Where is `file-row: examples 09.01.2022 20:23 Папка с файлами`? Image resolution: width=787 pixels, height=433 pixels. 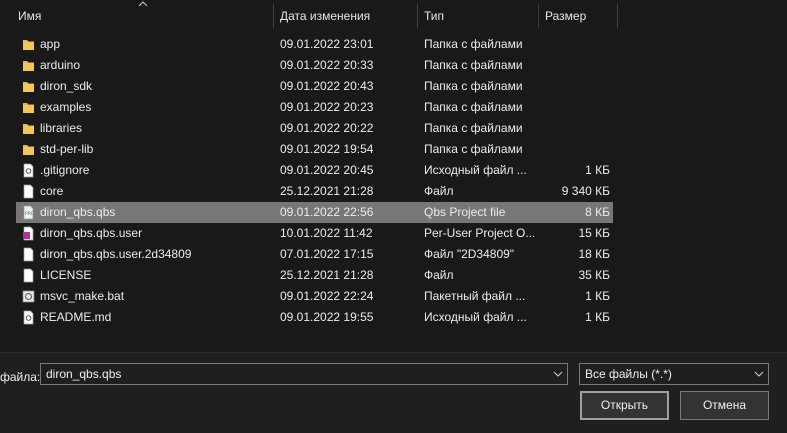
file-row: examples 09.01.2022 20:23 Папка с файлами is located at coordinates (314, 107).